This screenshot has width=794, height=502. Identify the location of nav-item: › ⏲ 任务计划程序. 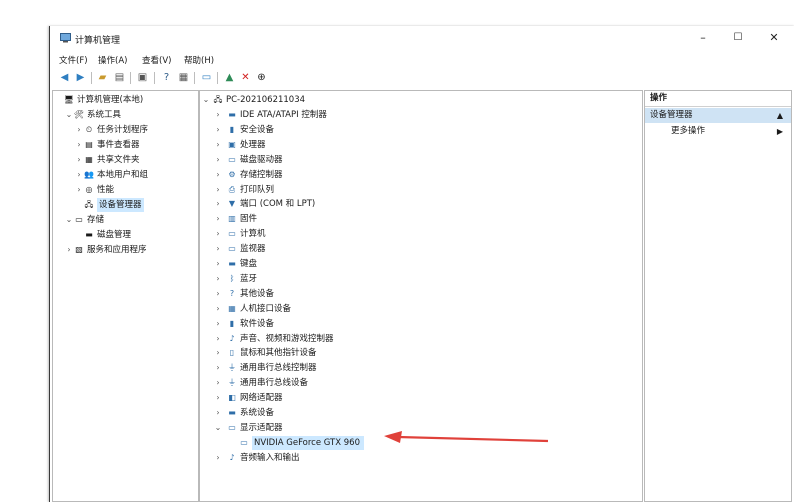
(125, 130).